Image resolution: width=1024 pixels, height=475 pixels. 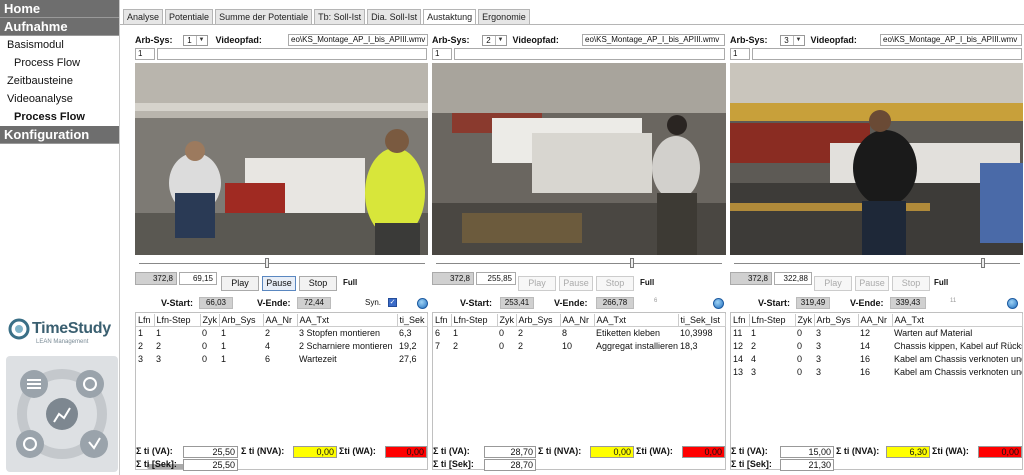 What do you see at coordinates (19, 329) in the screenshot?
I see `timestudy-logo-icon` at bounding box center [19, 329].